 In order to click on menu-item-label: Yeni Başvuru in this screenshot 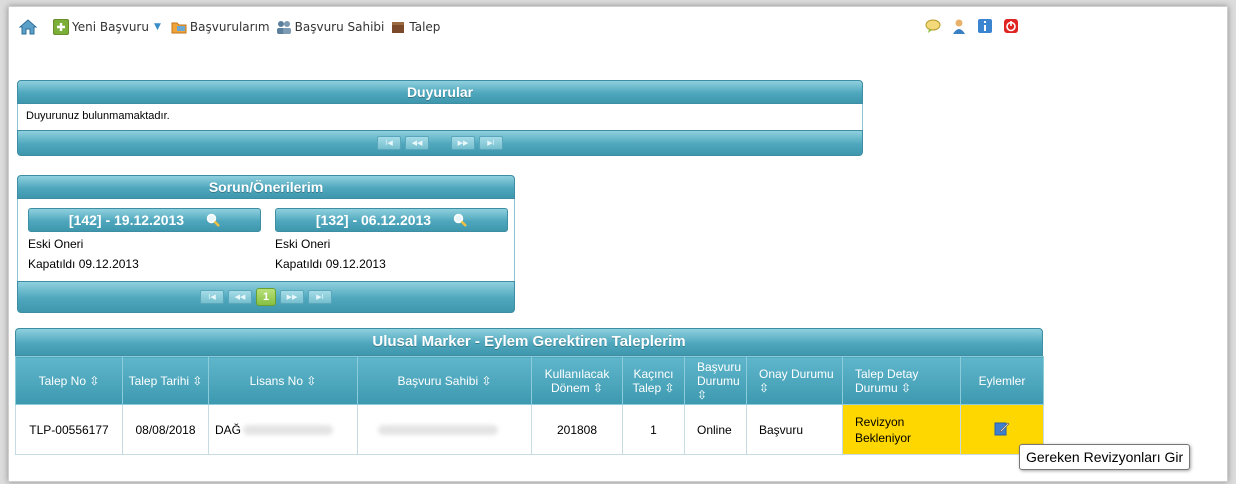, I will do `click(110, 27)`.